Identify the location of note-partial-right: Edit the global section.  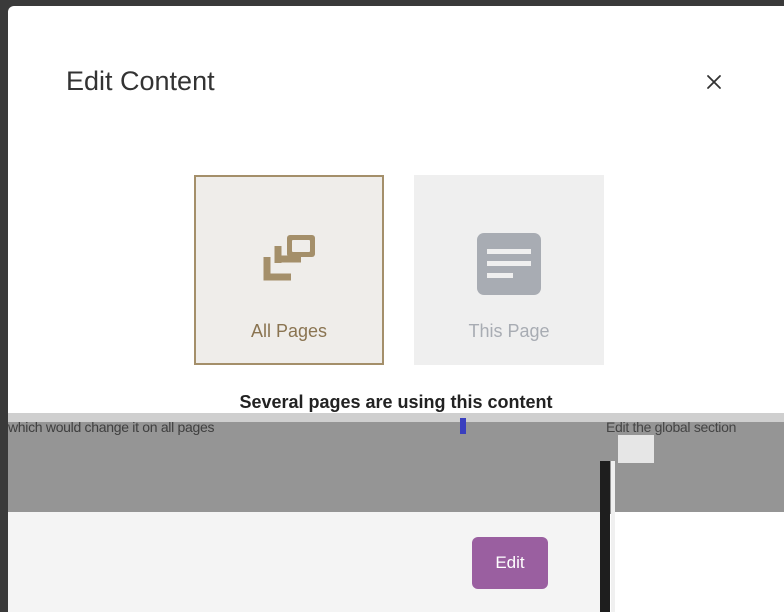
(671, 427).